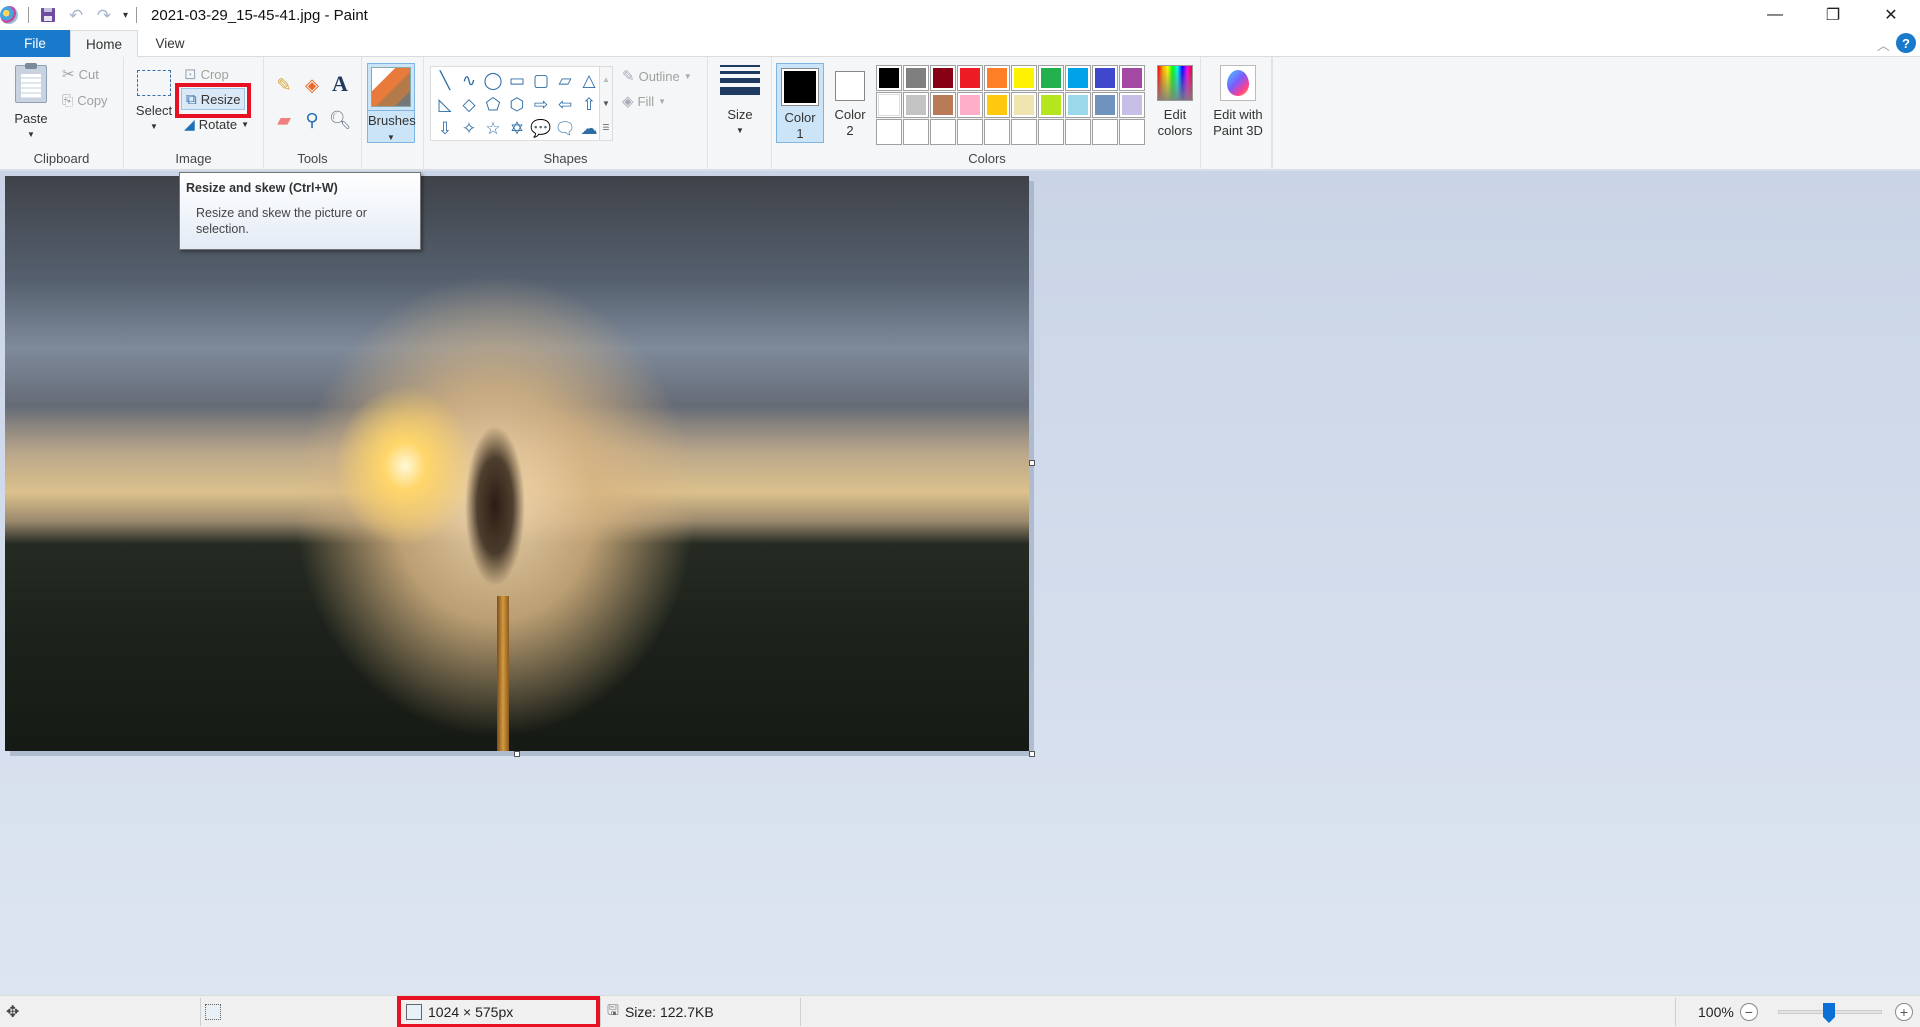  I want to click on help-button: ?, so click(1906, 43).